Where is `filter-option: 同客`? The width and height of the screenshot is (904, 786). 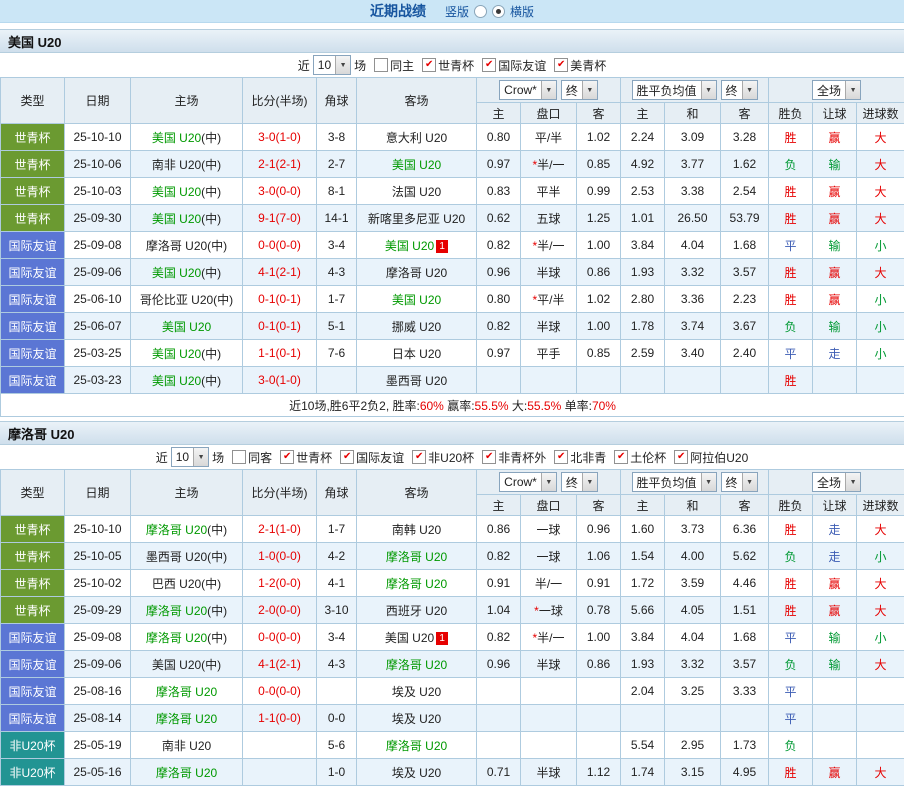 filter-option: 同客 is located at coordinates (252, 457).